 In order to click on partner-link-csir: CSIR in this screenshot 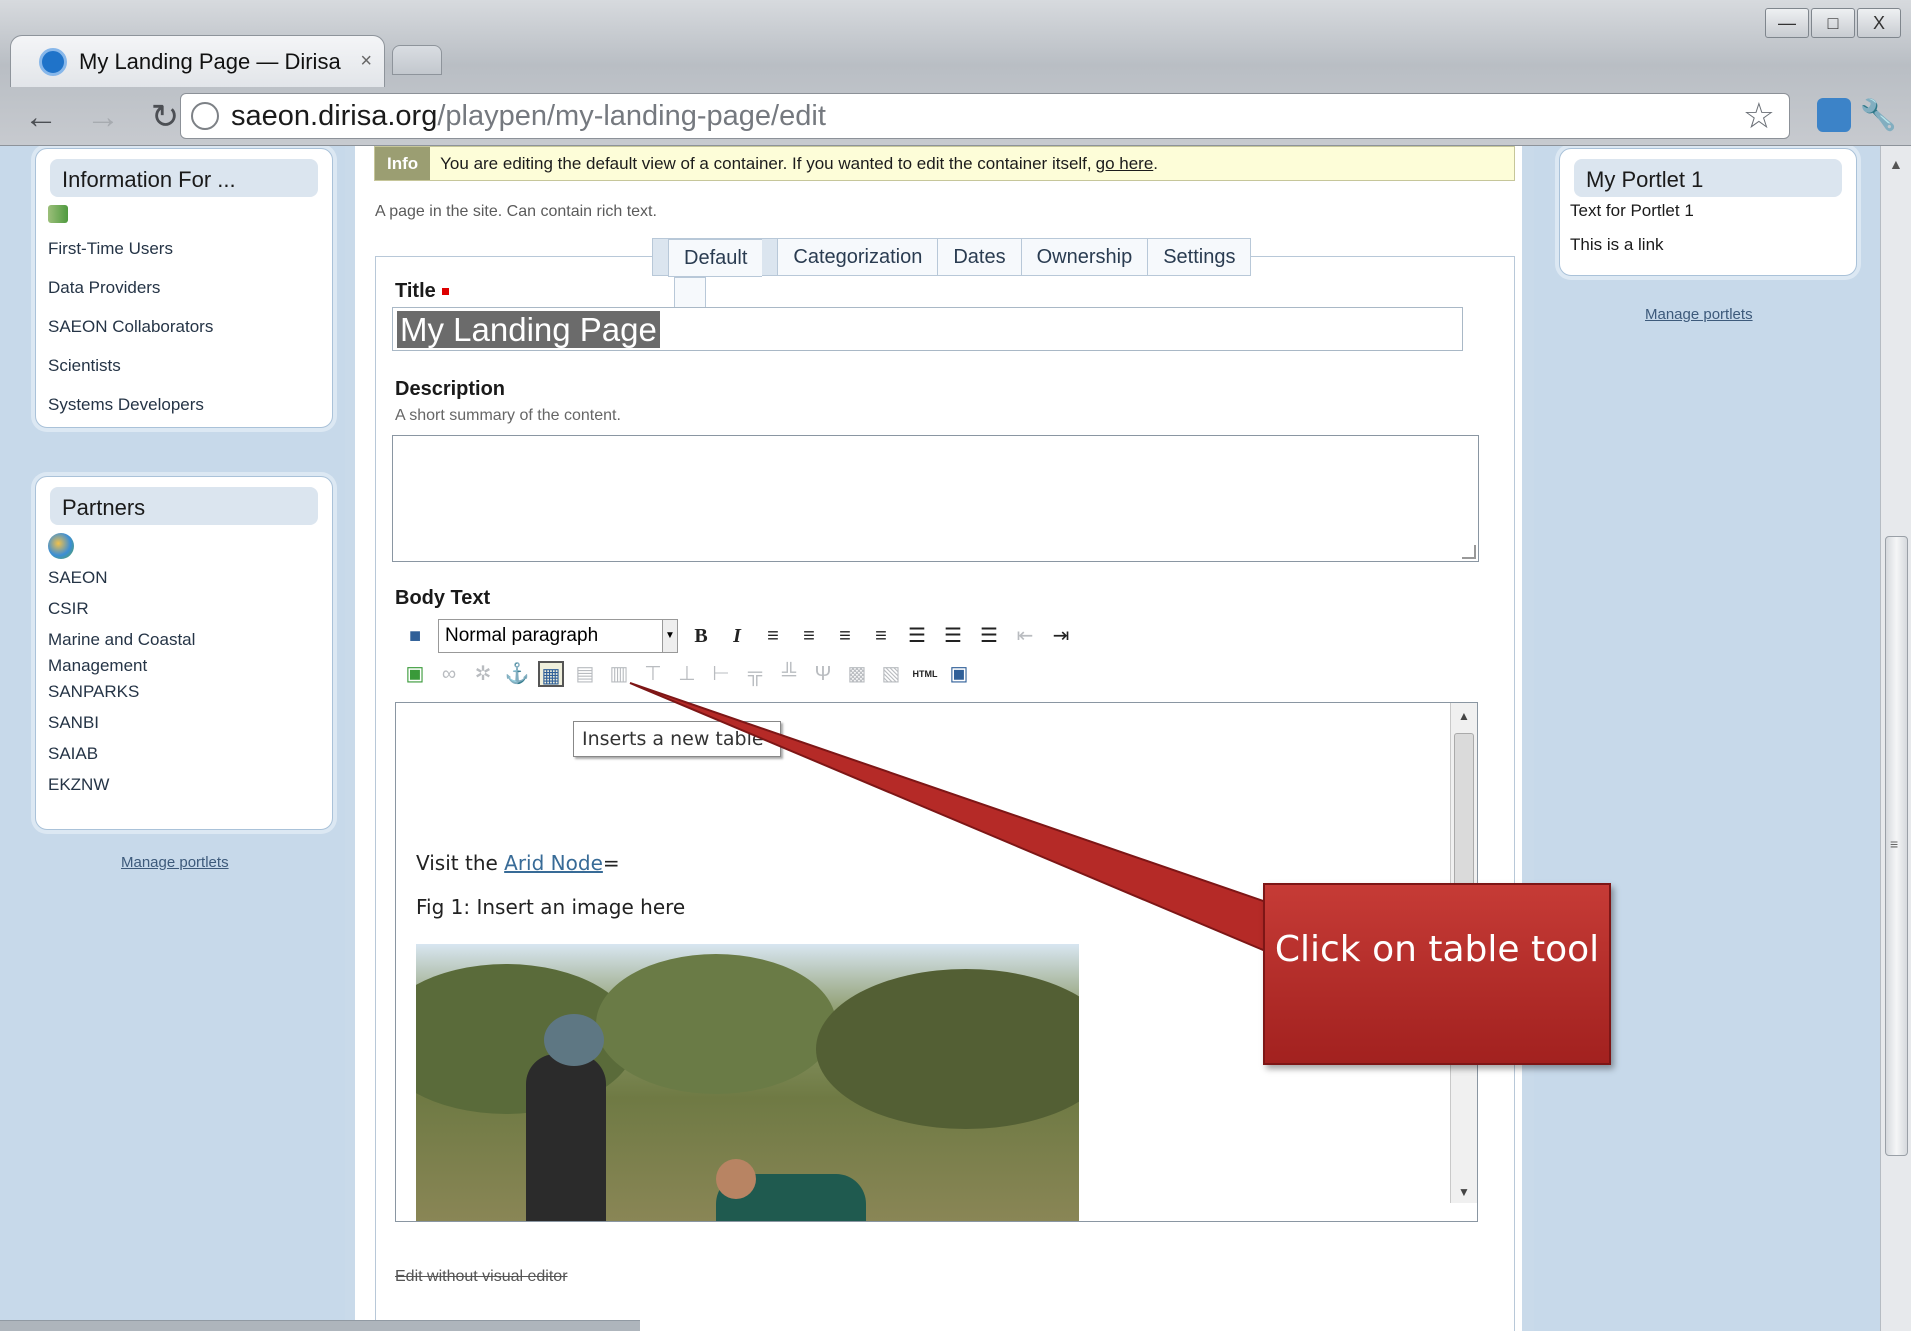, I will do `click(184, 611)`.